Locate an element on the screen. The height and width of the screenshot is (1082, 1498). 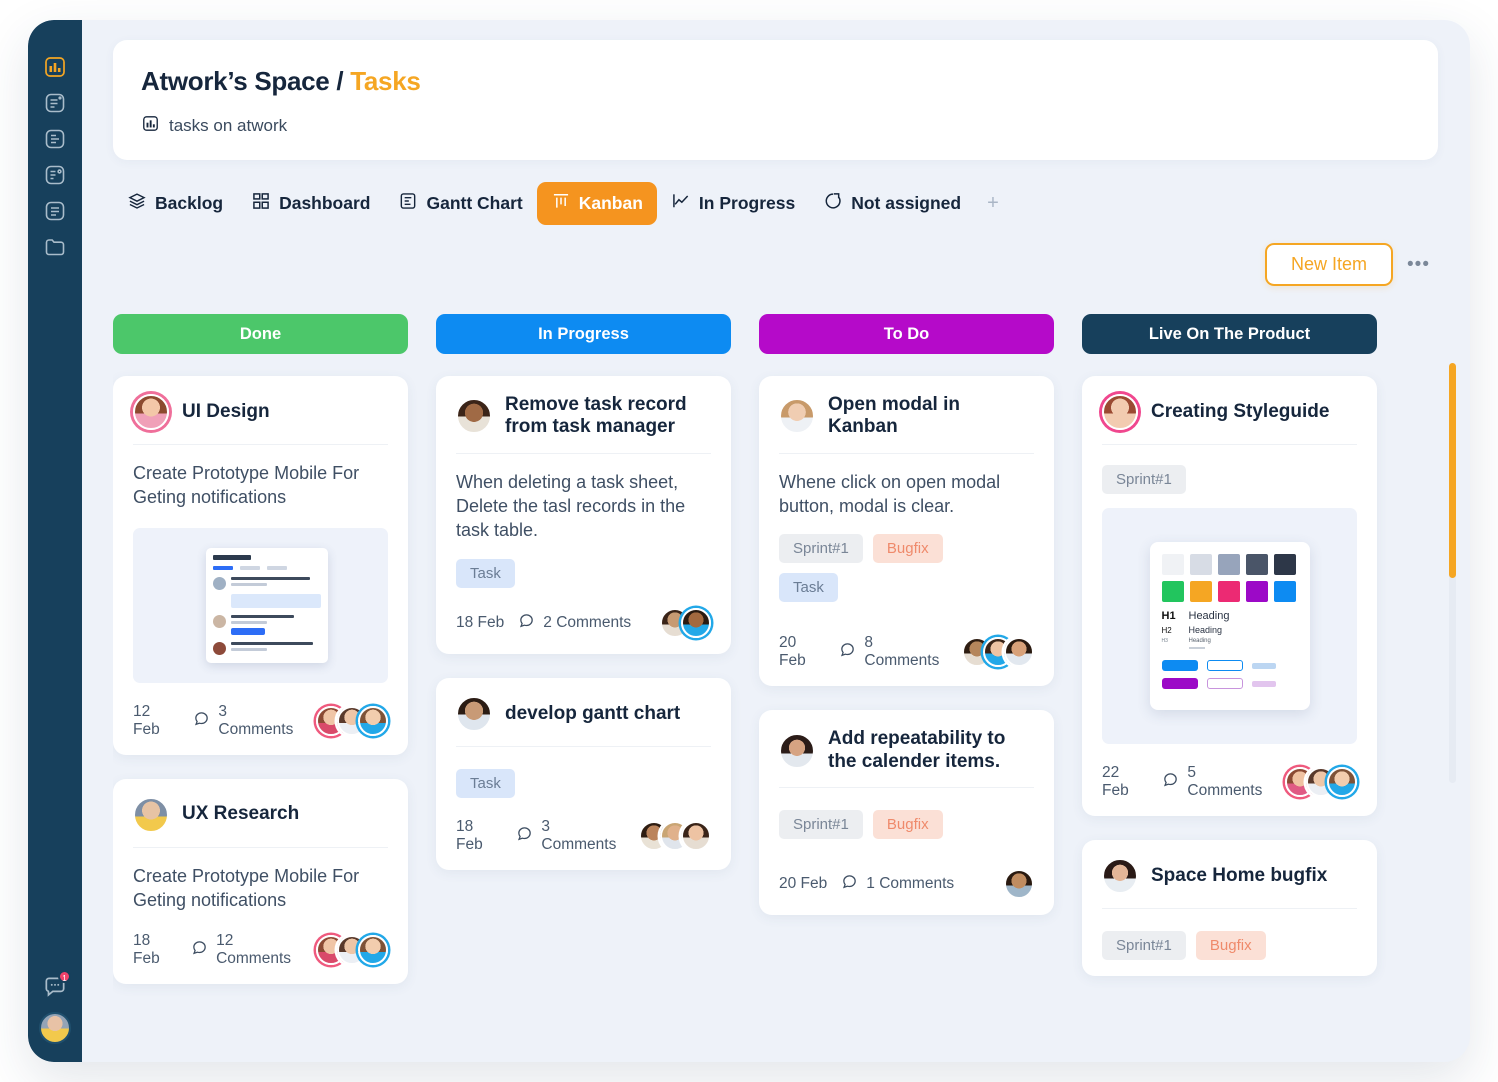
card-thumbnail-notifications is located at coordinates (260, 605).